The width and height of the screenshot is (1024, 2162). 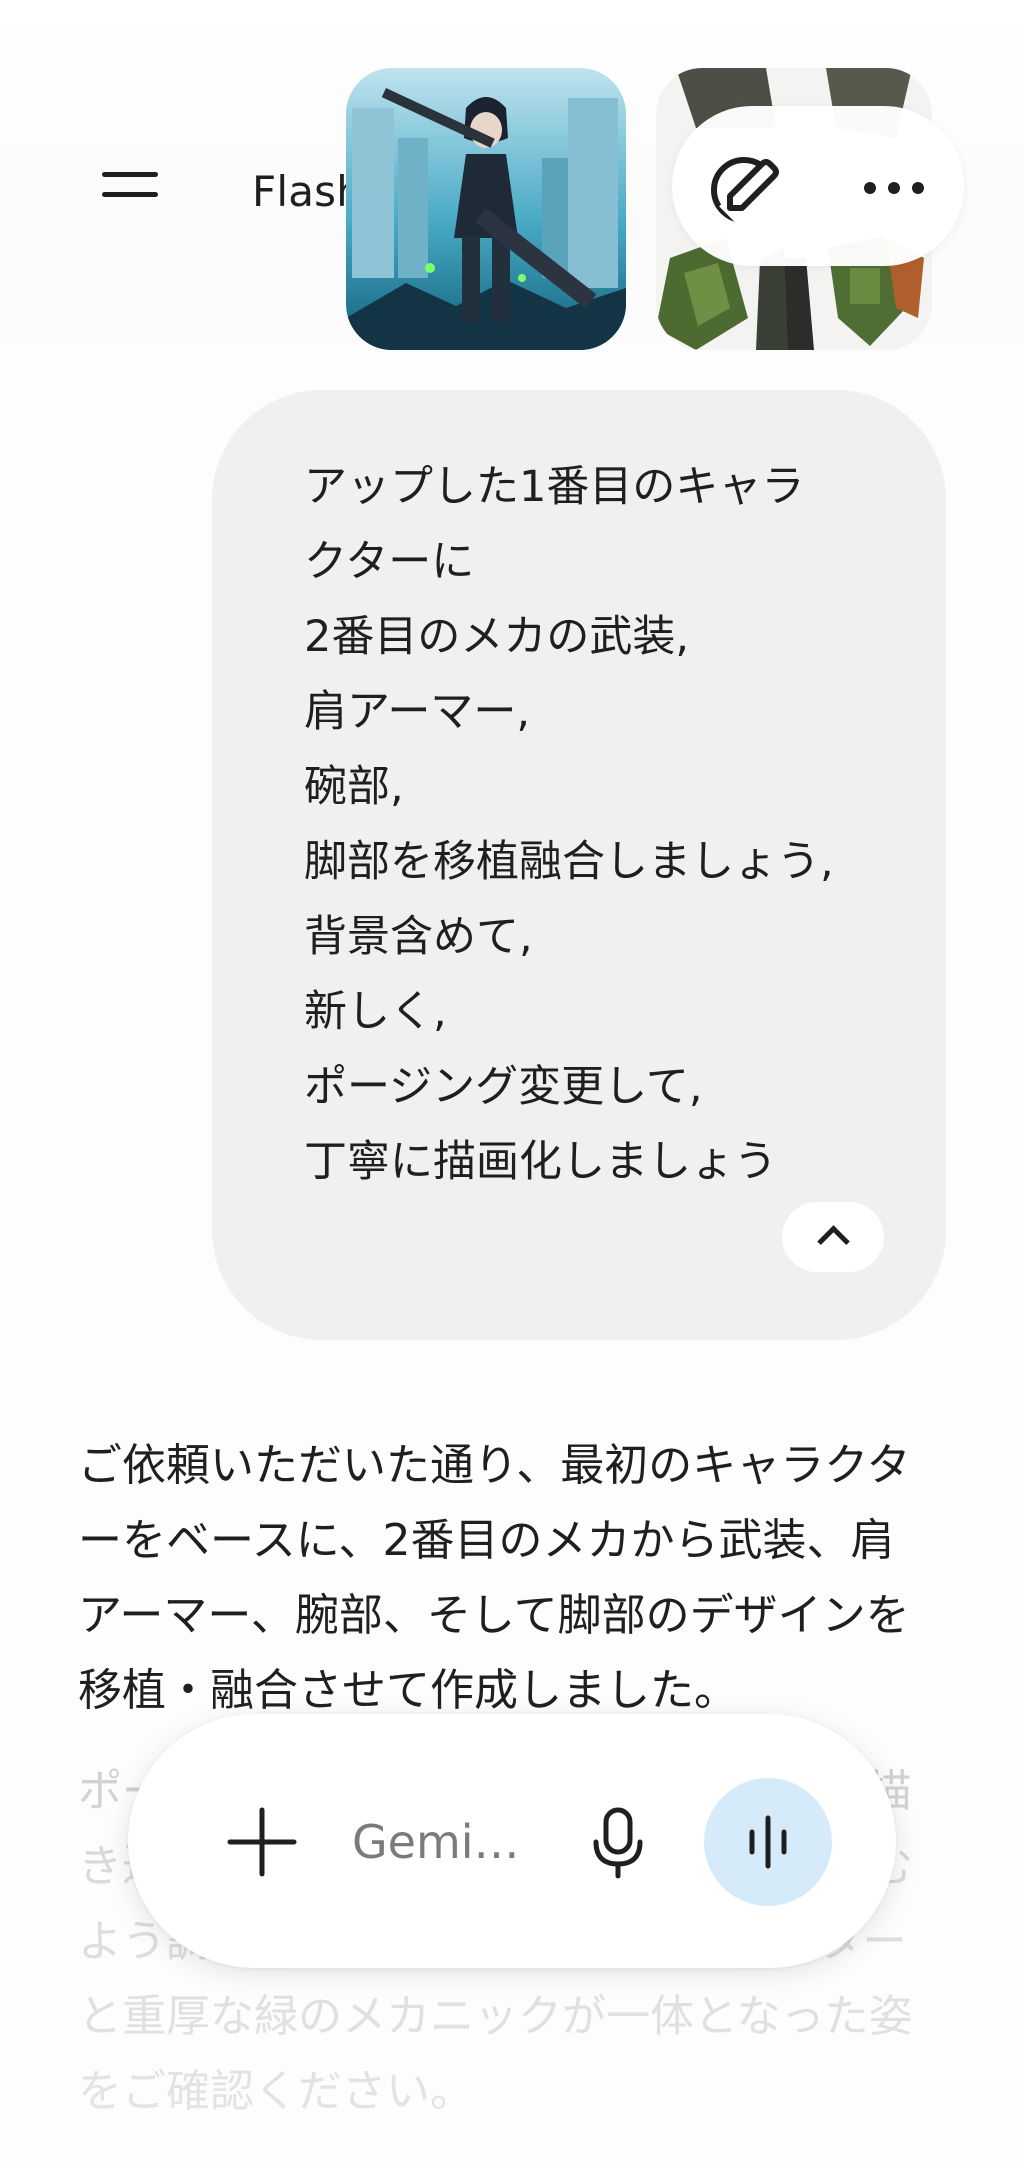 I want to click on add-attachment-button, so click(x=262, y=1842).